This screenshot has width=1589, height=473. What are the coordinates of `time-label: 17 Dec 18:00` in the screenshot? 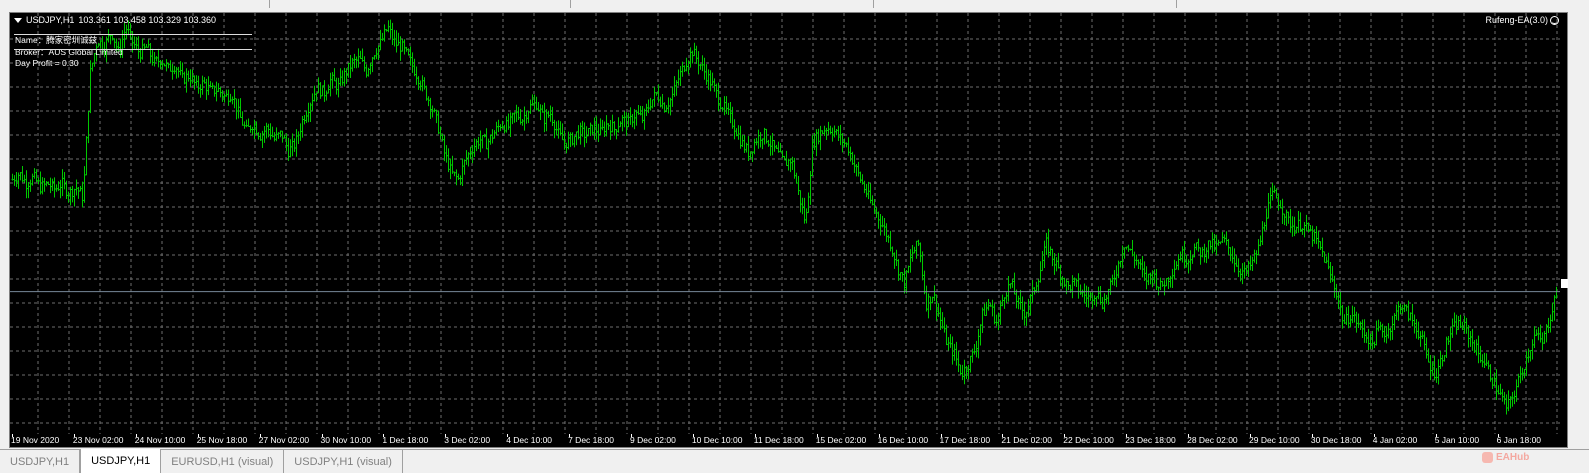 It's located at (965, 440).